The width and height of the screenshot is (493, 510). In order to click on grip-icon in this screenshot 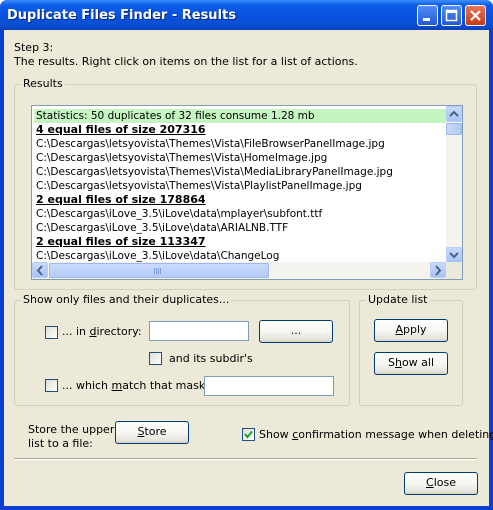, I will do `click(158, 271)`.